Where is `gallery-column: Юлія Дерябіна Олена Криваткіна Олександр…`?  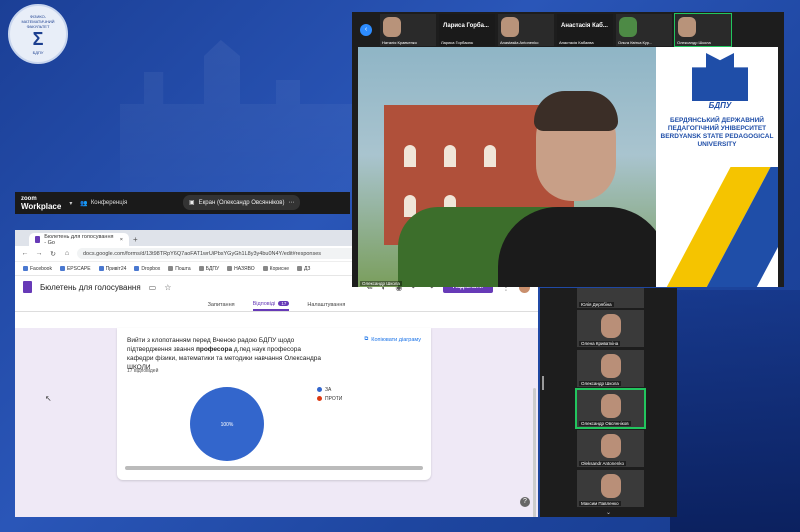
gallery-column: Юлія Дерябіна Олена Криваткіна Олександр… is located at coordinates (608, 402).